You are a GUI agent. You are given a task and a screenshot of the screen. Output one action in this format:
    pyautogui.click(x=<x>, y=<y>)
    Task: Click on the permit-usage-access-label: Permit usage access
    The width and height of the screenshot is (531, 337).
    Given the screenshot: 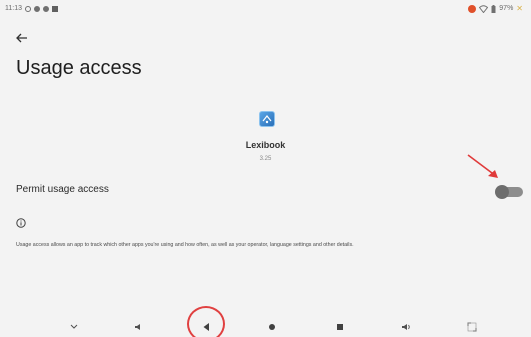 What is the action you would take?
    pyautogui.click(x=62, y=189)
    